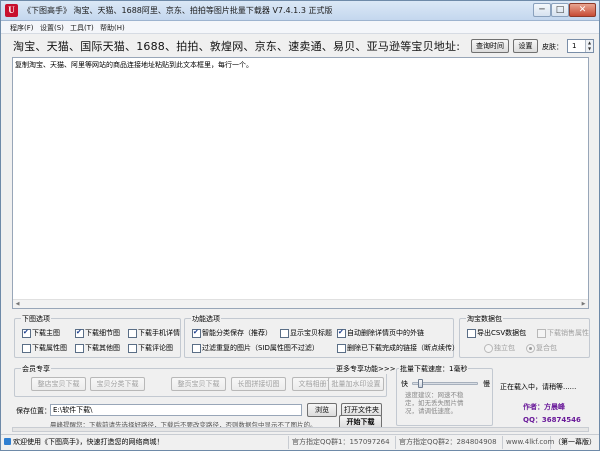 The width and height of the screenshot is (600, 451). I want to click on info-icon, so click(7, 441).